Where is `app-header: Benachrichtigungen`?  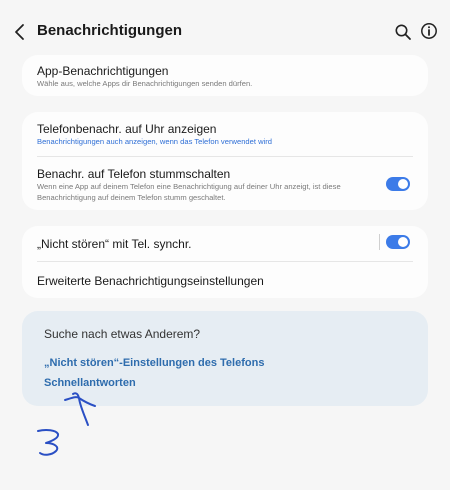
app-header: Benachrichtigungen is located at coordinates (225, 31).